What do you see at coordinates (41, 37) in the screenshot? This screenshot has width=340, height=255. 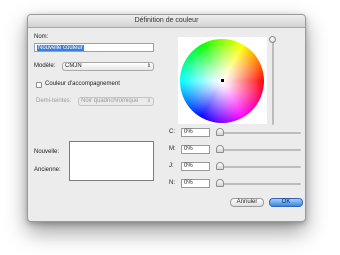 I see `name-label: Nom:` at bounding box center [41, 37].